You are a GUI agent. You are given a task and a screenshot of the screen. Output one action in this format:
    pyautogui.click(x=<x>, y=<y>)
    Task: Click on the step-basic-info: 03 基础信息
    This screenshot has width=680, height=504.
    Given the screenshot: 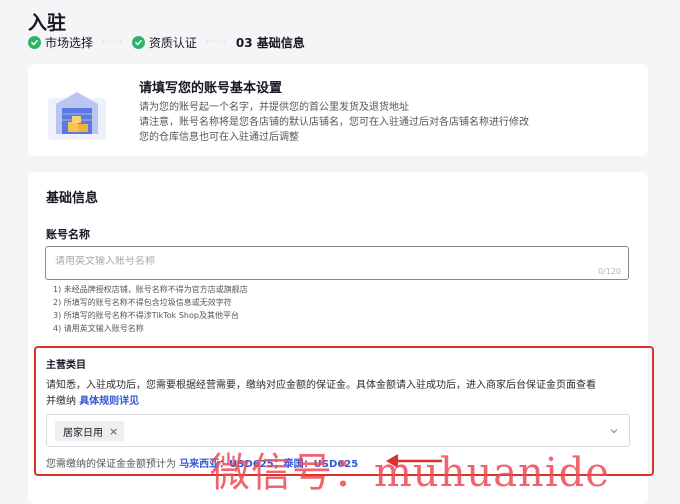 What is the action you would take?
    pyautogui.click(x=270, y=42)
    